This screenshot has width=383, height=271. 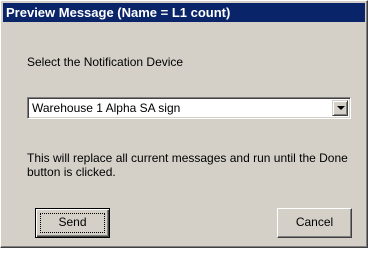 I want to click on title-bar: Preview Message (Name = L1 count), so click(x=184, y=12).